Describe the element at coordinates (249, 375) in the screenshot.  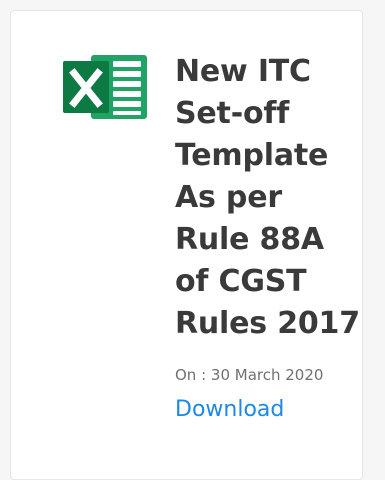
I see `publish-date: On : 30 March 2020` at that location.